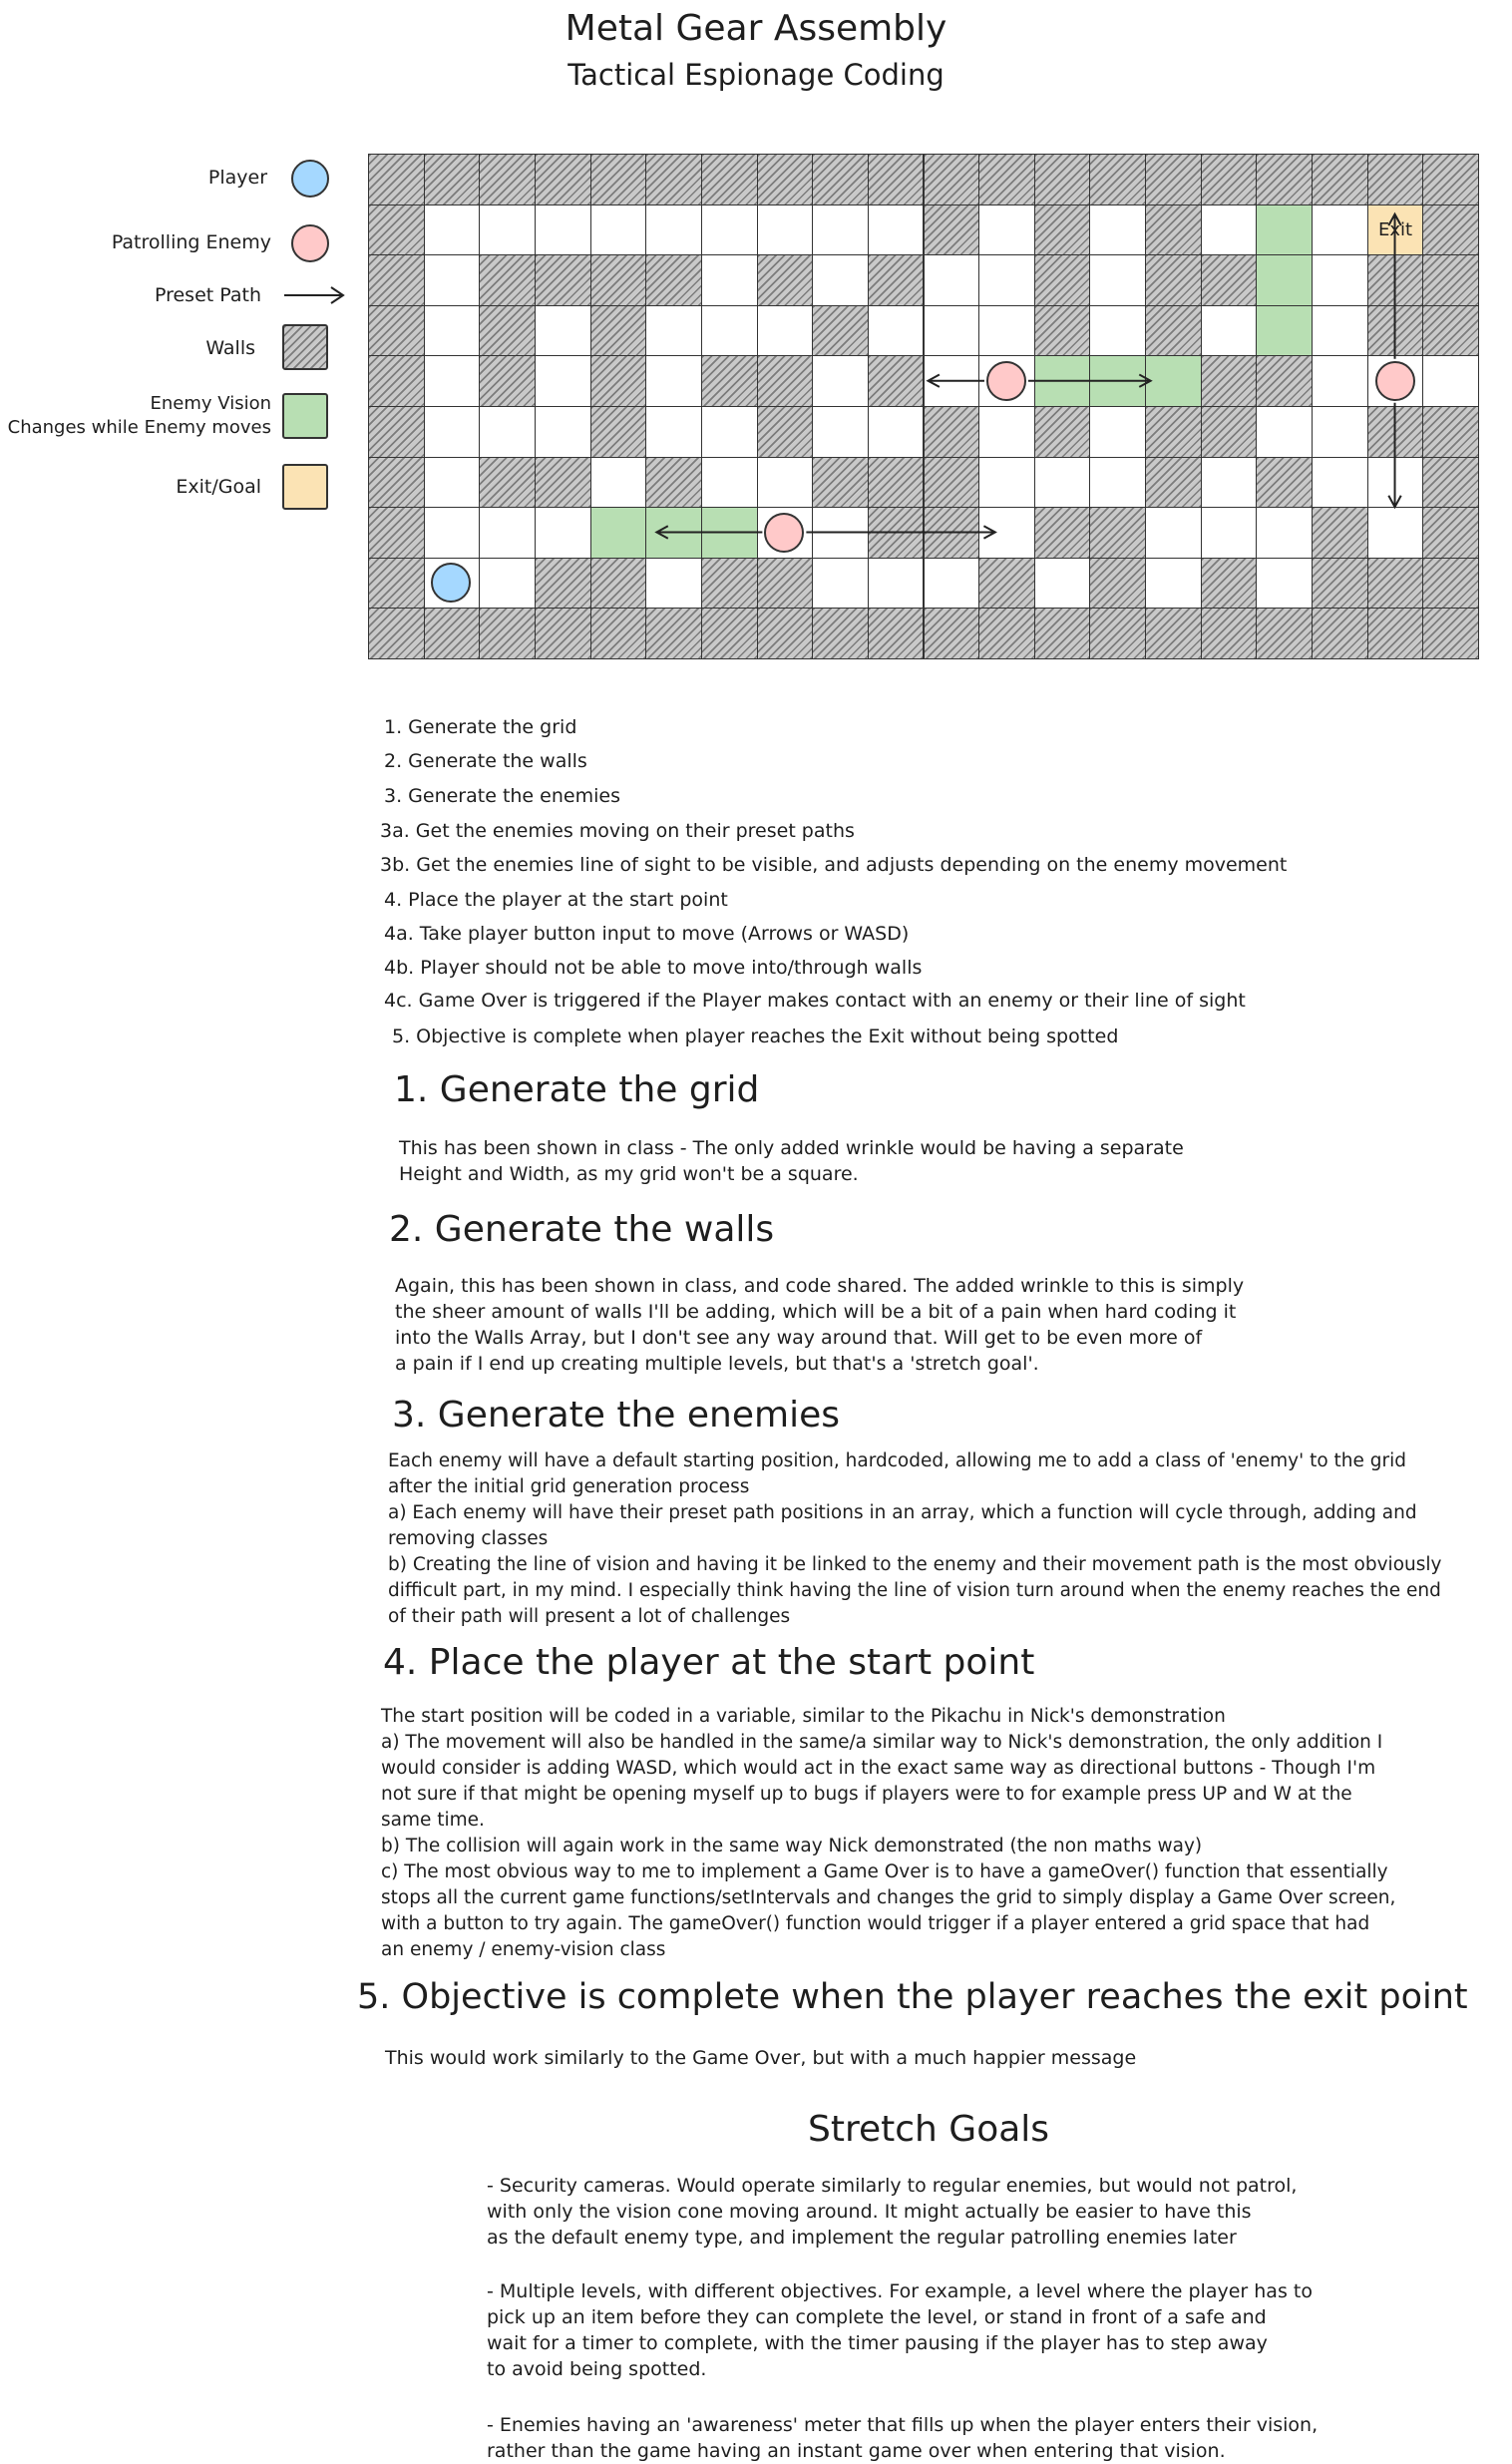  What do you see at coordinates (305, 347) in the screenshot?
I see `wall-swatch` at bounding box center [305, 347].